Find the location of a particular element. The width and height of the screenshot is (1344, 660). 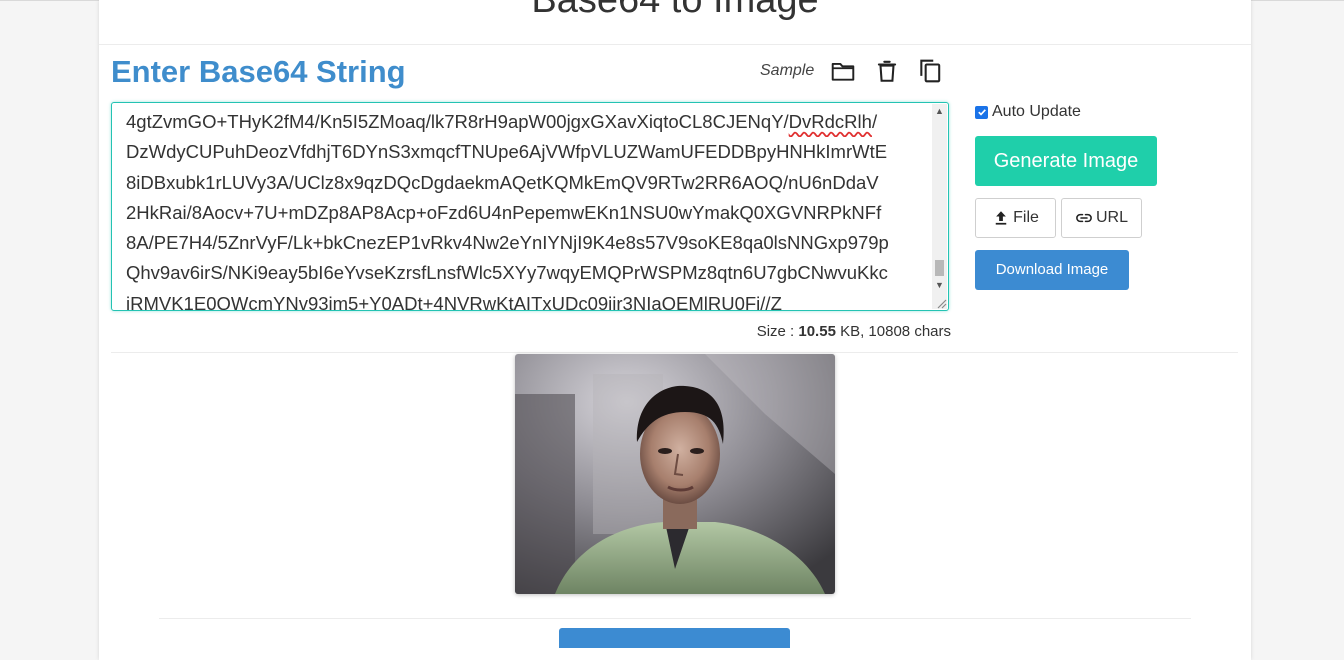

generate-image-button: Generate Image is located at coordinates (1066, 161).